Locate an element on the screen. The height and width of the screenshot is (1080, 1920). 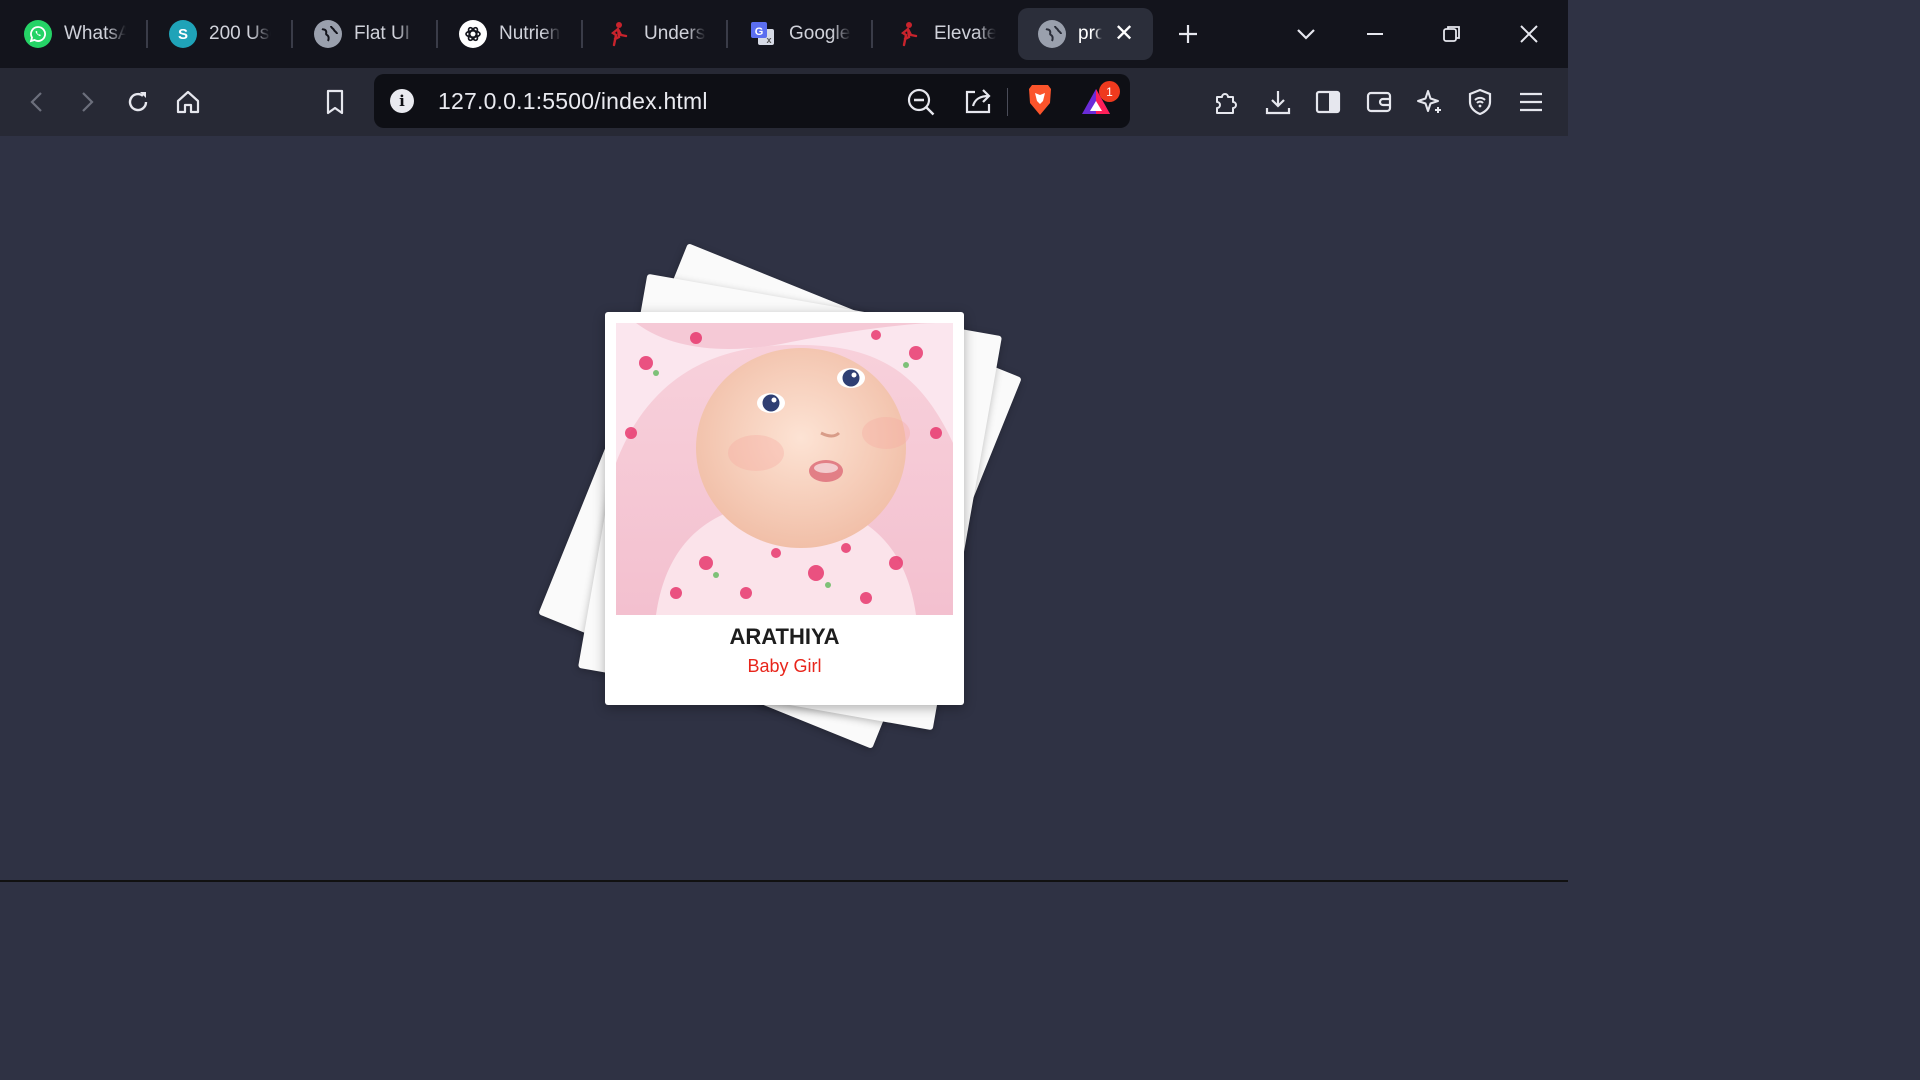
tab-active-pro: pro ✕ is located at coordinates (1085, 34).